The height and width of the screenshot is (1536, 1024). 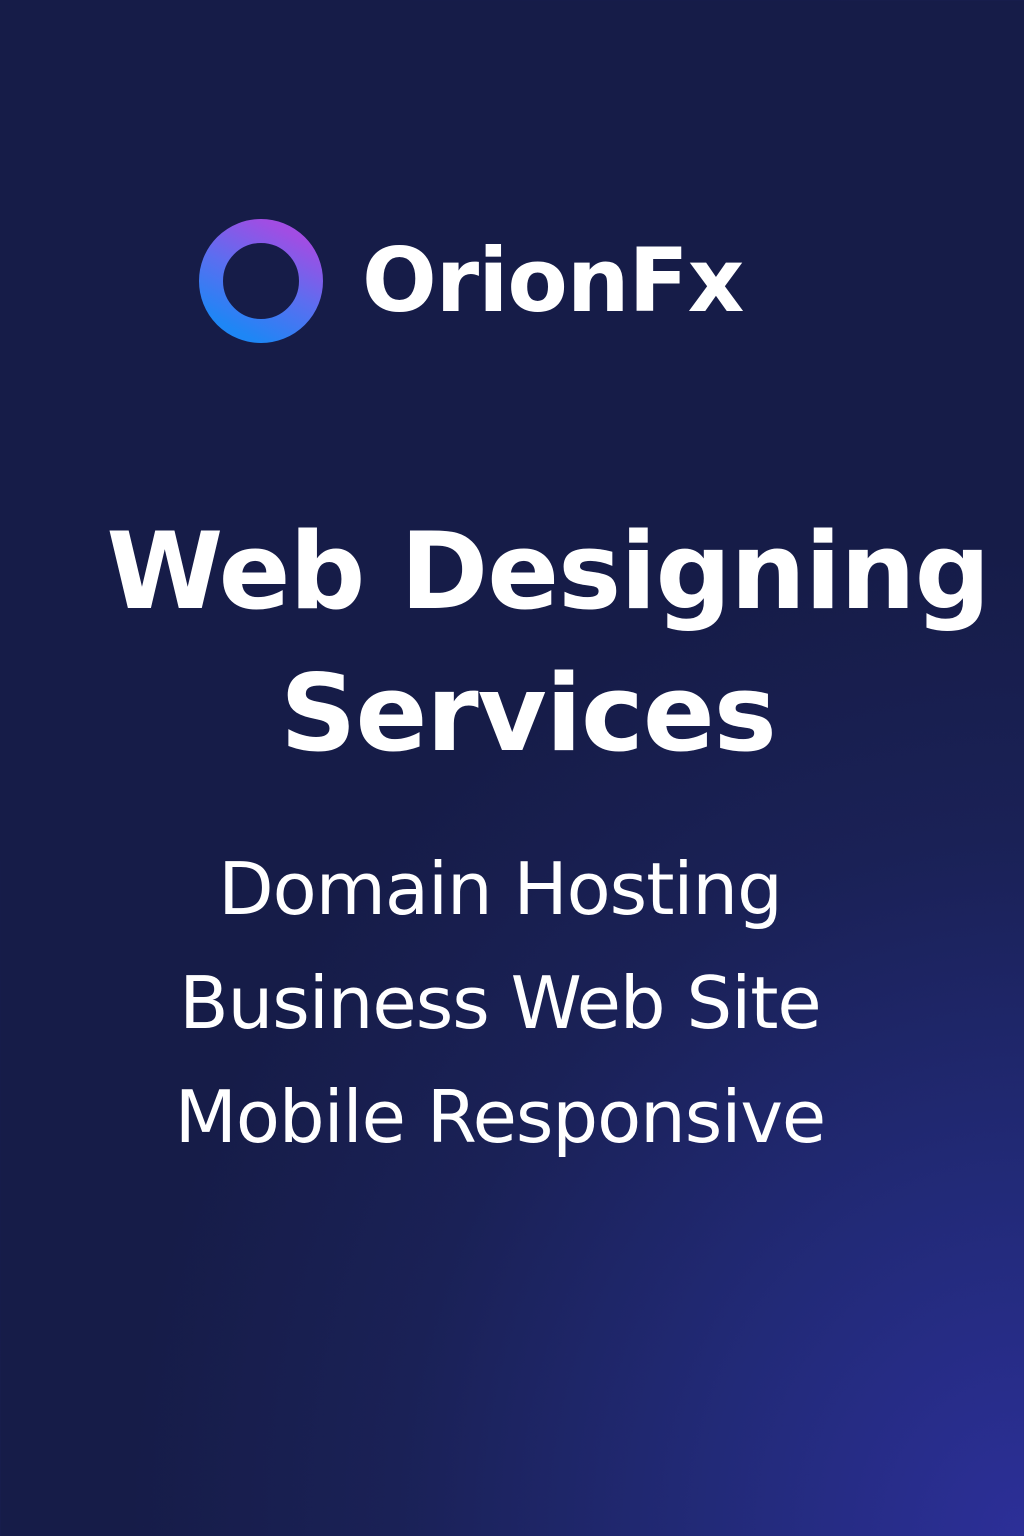 I want to click on brand-header: OrionFx, so click(x=471, y=281).